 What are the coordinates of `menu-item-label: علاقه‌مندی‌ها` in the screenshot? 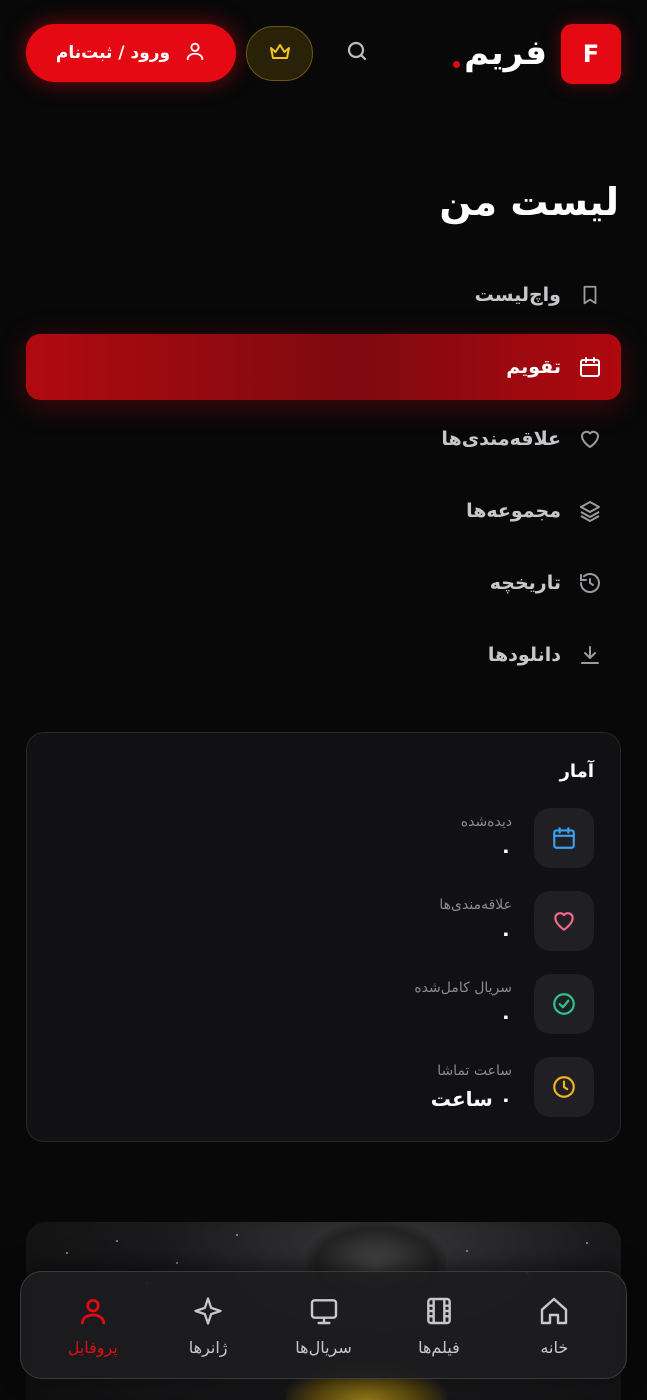 It's located at (501, 439).